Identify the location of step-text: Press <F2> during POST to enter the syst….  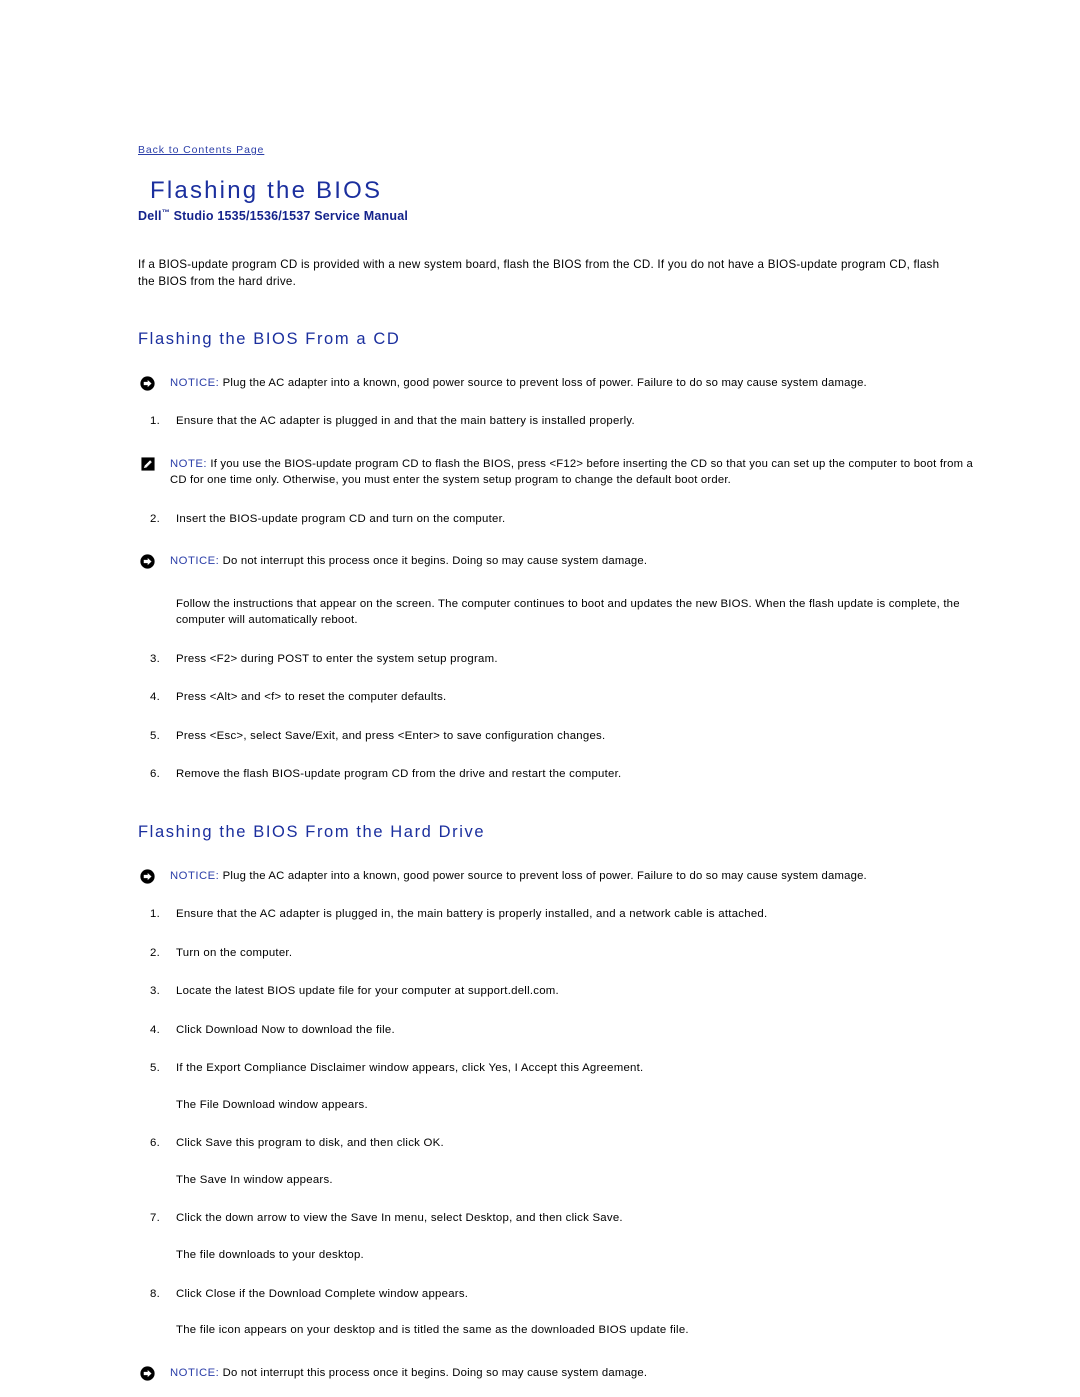
(337, 658).